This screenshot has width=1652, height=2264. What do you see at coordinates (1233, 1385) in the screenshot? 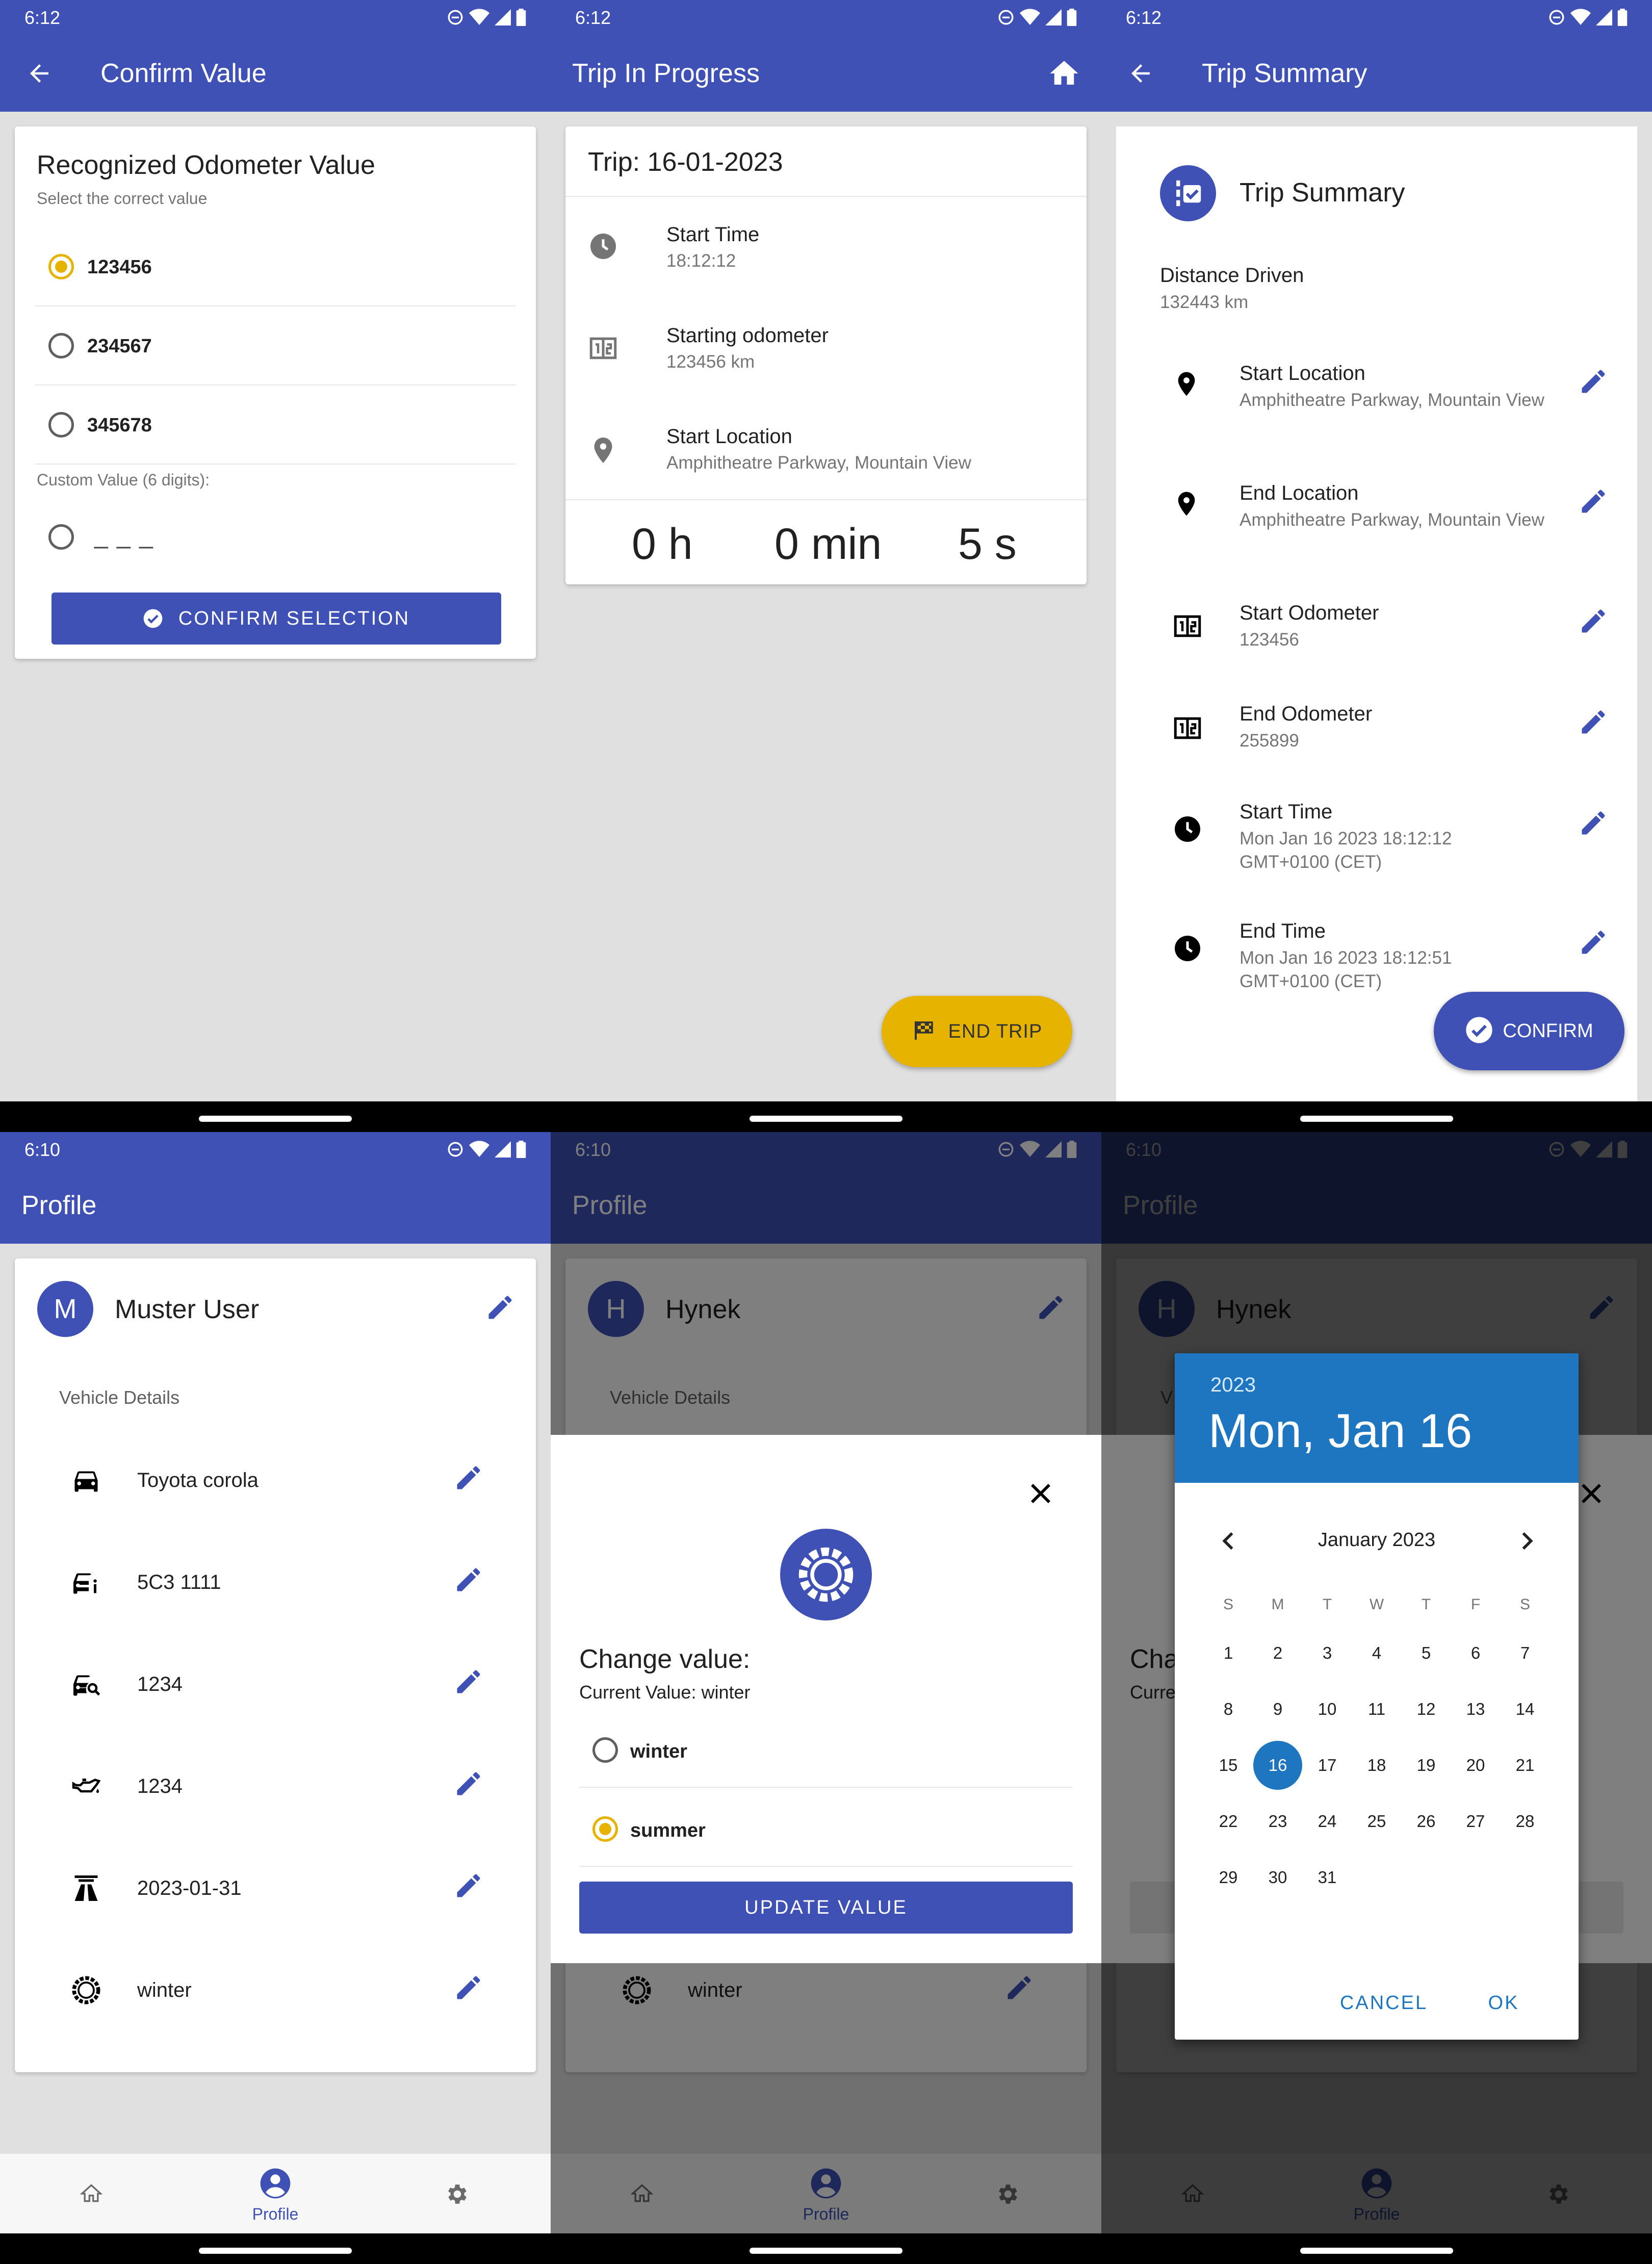
I see `picker-year: 2023` at bounding box center [1233, 1385].